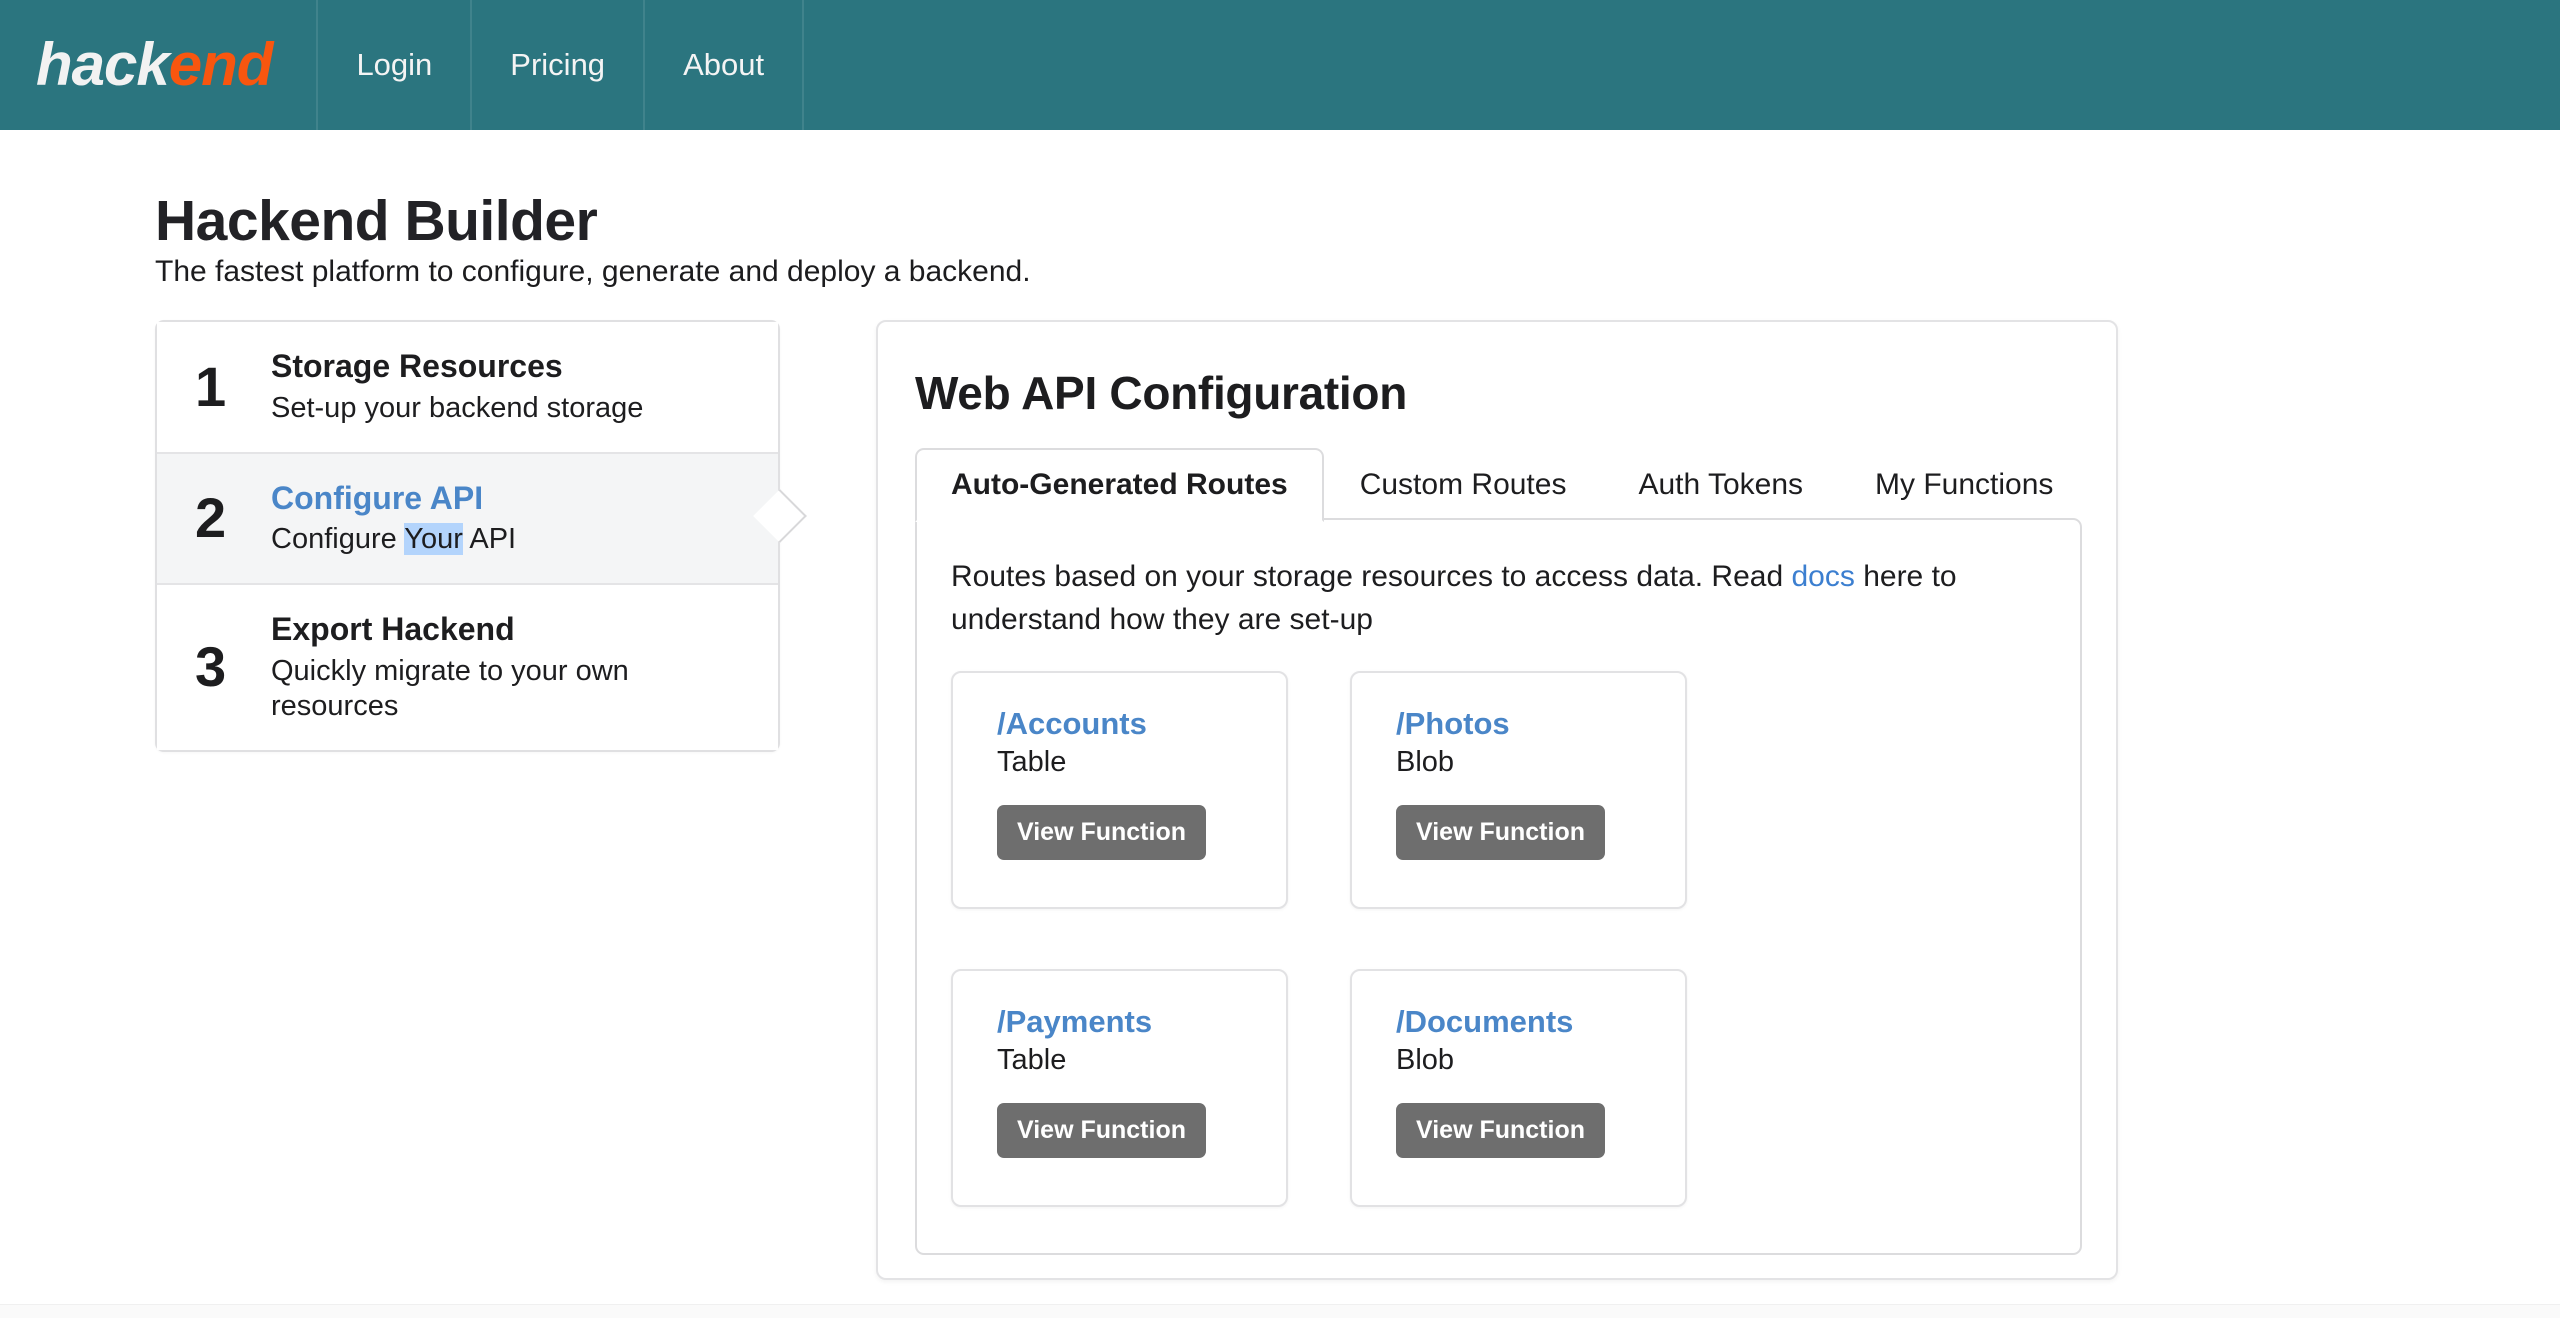 This screenshot has height=1318, width=2560. Describe the element at coordinates (725, 65) in the screenshot. I see `nav-item-about: About` at that location.